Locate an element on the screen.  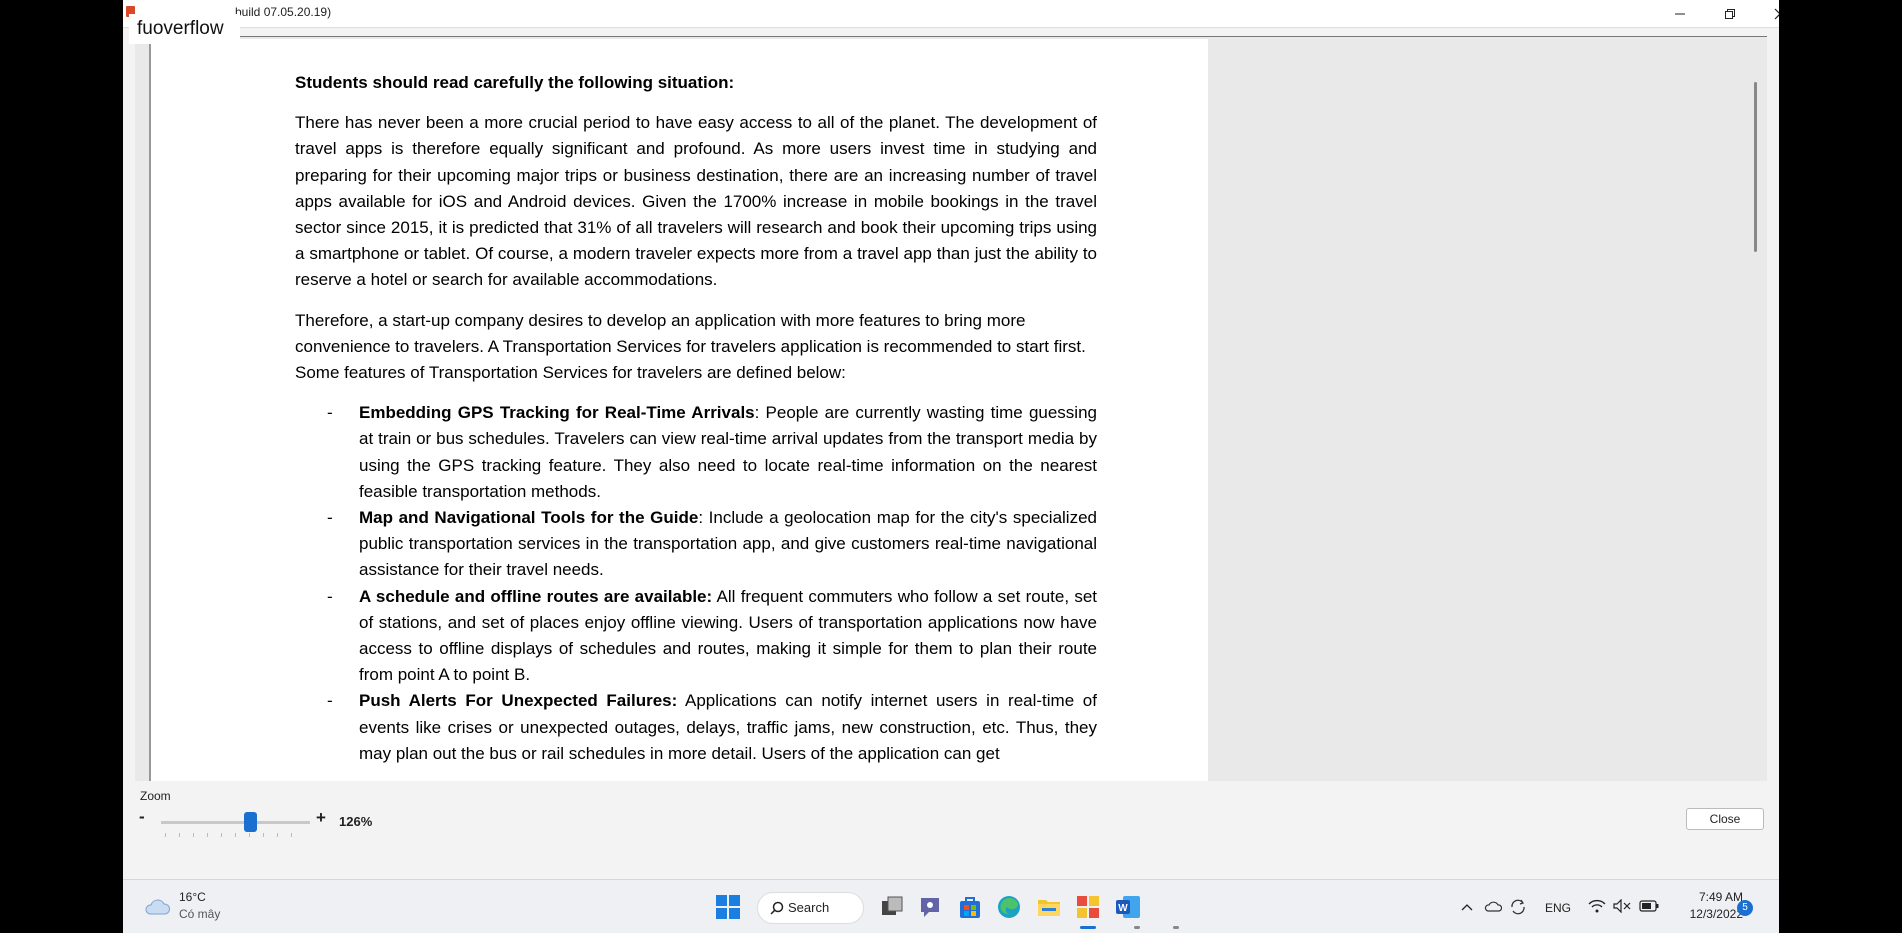
close-button: Close is located at coordinates (1725, 819).